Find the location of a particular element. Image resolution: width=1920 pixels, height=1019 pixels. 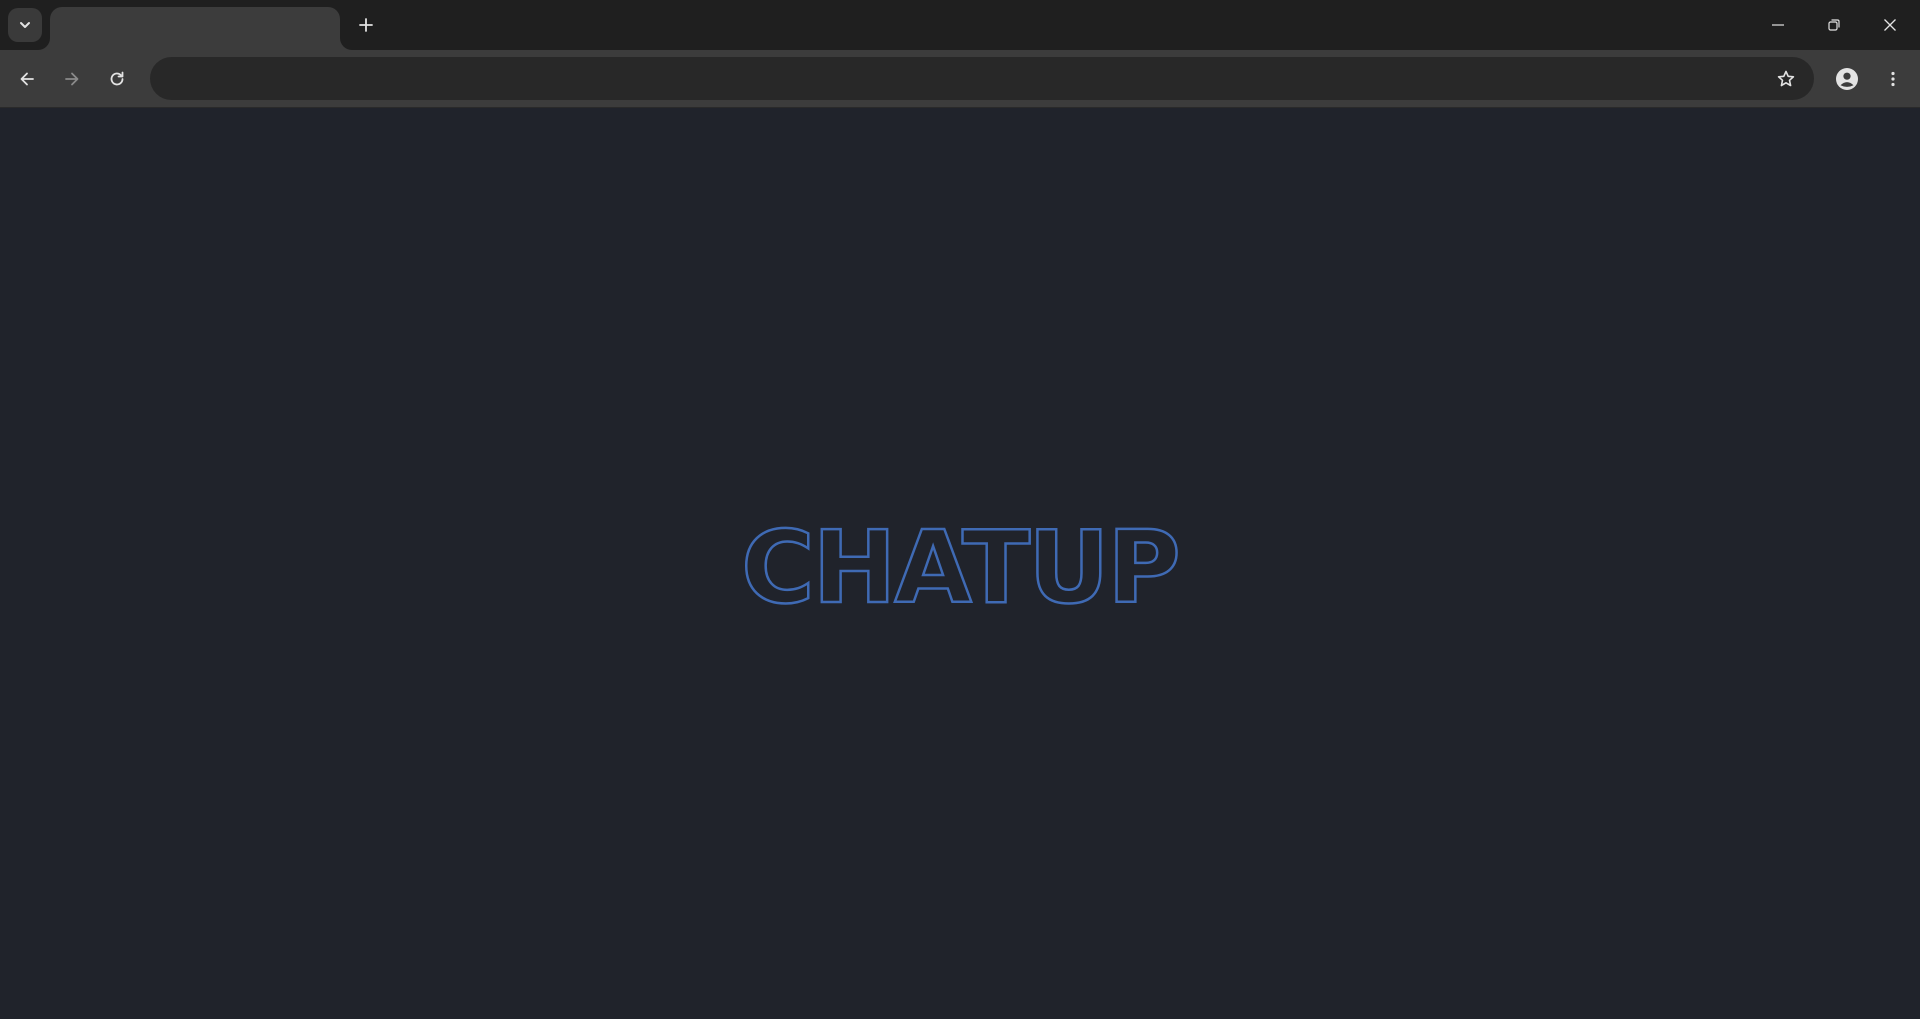

minimize-icon is located at coordinates (1778, 25).